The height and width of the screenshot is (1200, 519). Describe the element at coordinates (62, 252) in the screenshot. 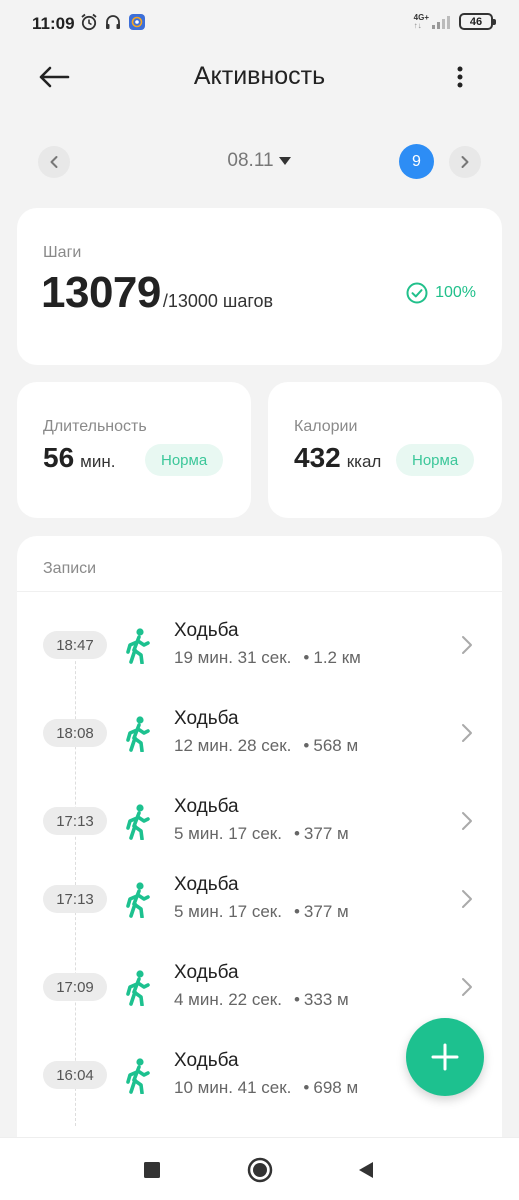

I see `steps-label: Шаги` at that location.